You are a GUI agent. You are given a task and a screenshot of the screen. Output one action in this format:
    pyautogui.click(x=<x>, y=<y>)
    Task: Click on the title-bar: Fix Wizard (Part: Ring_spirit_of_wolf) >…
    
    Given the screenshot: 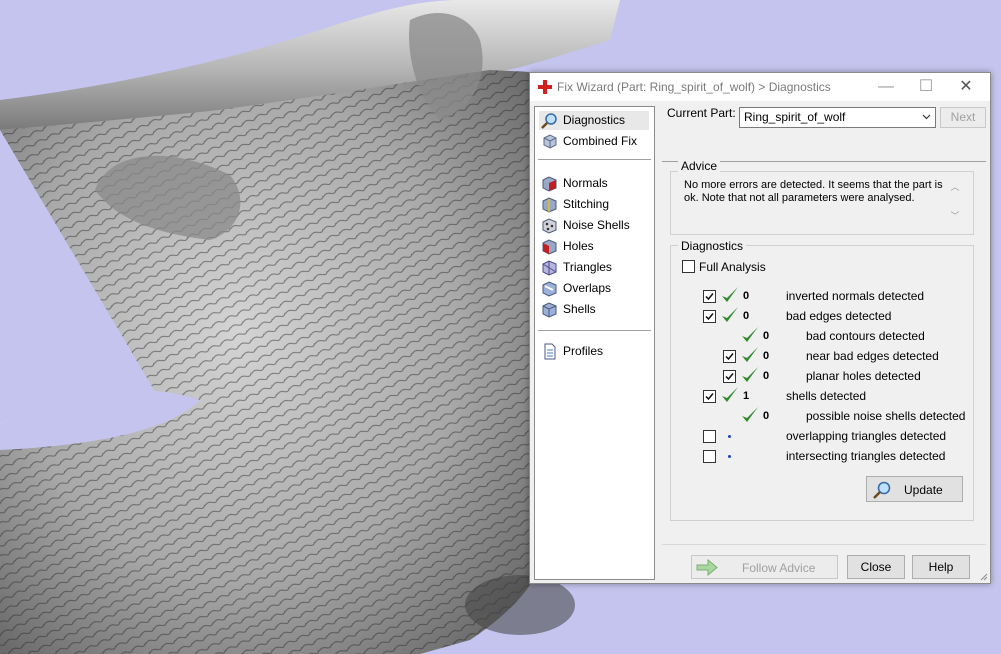 What is the action you would take?
    pyautogui.click(x=760, y=87)
    